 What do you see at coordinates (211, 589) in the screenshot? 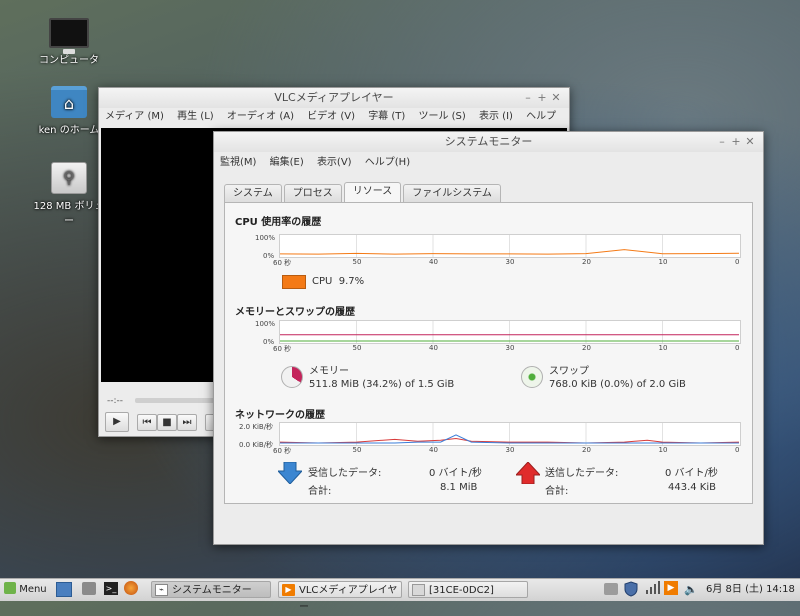
I see `taskbar-window-sysmon: ⌁ システムモニター` at bounding box center [211, 589].